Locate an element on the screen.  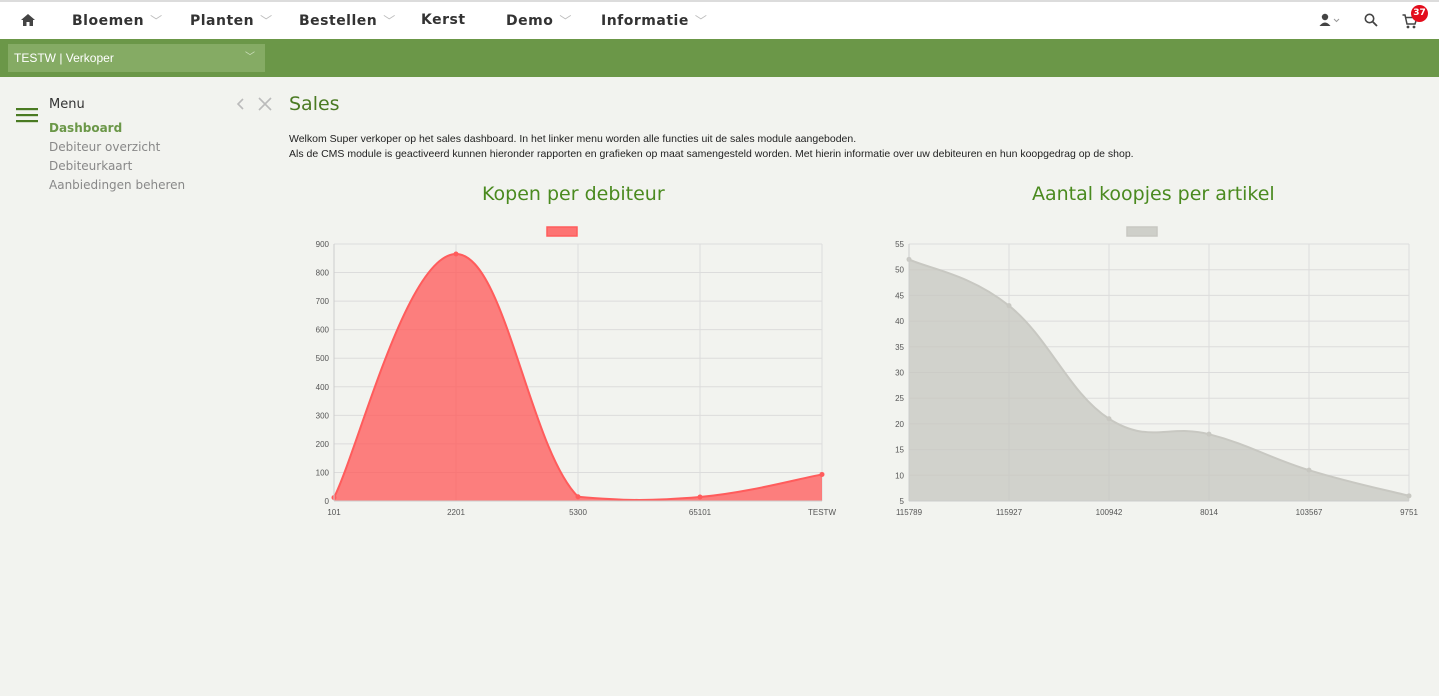
y-tick-label: 800 is located at coordinates (323, 273).